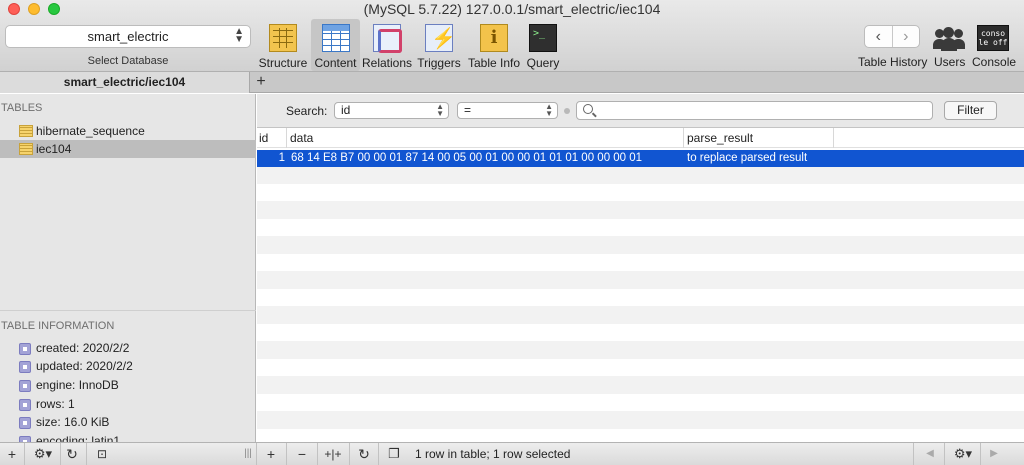  I want to click on info-item-size: size: 16.0 KiB, so click(128, 422).